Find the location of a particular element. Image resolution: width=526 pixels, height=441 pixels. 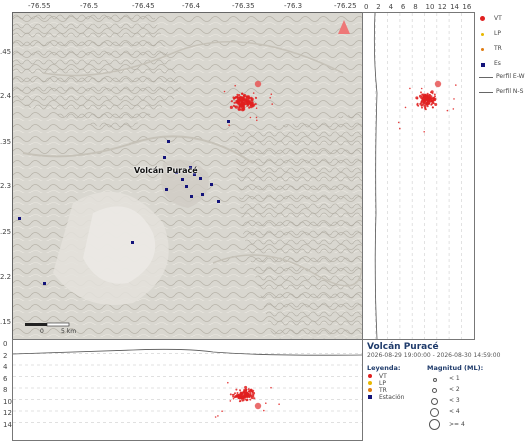

lon-tick-label: -76.45 is located at coordinates (143, 6).